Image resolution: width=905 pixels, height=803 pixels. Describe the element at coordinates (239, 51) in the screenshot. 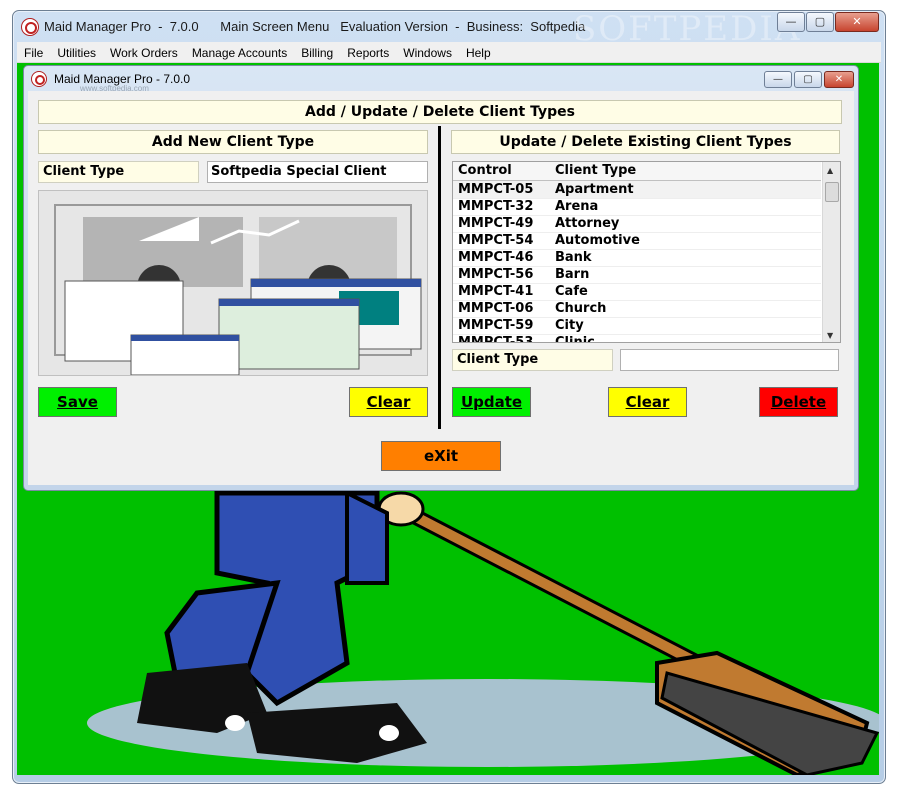

I see `menu-manage-accounts: Manage Accounts` at that location.